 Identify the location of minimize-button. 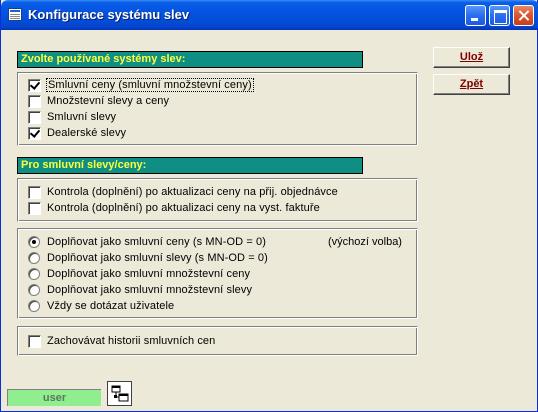
(475, 15).